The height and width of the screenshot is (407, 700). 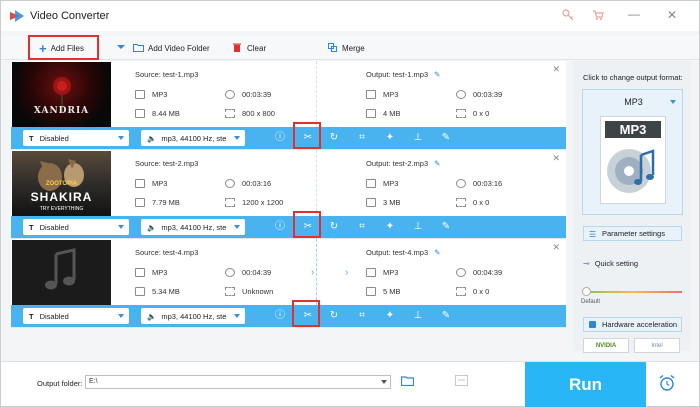 What do you see at coordinates (31, 316) in the screenshot?
I see `subtitle-icon: T` at bounding box center [31, 316].